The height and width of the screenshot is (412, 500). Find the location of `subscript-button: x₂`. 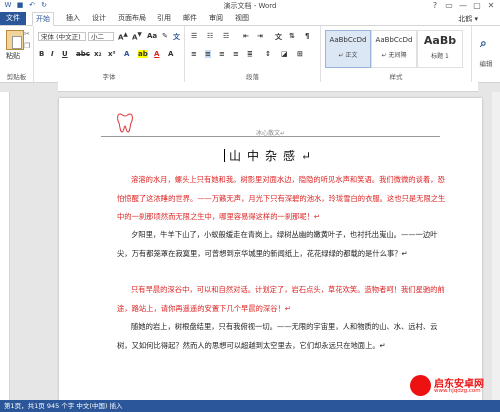

subscript-button: x₂ is located at coordinates (98, 54).